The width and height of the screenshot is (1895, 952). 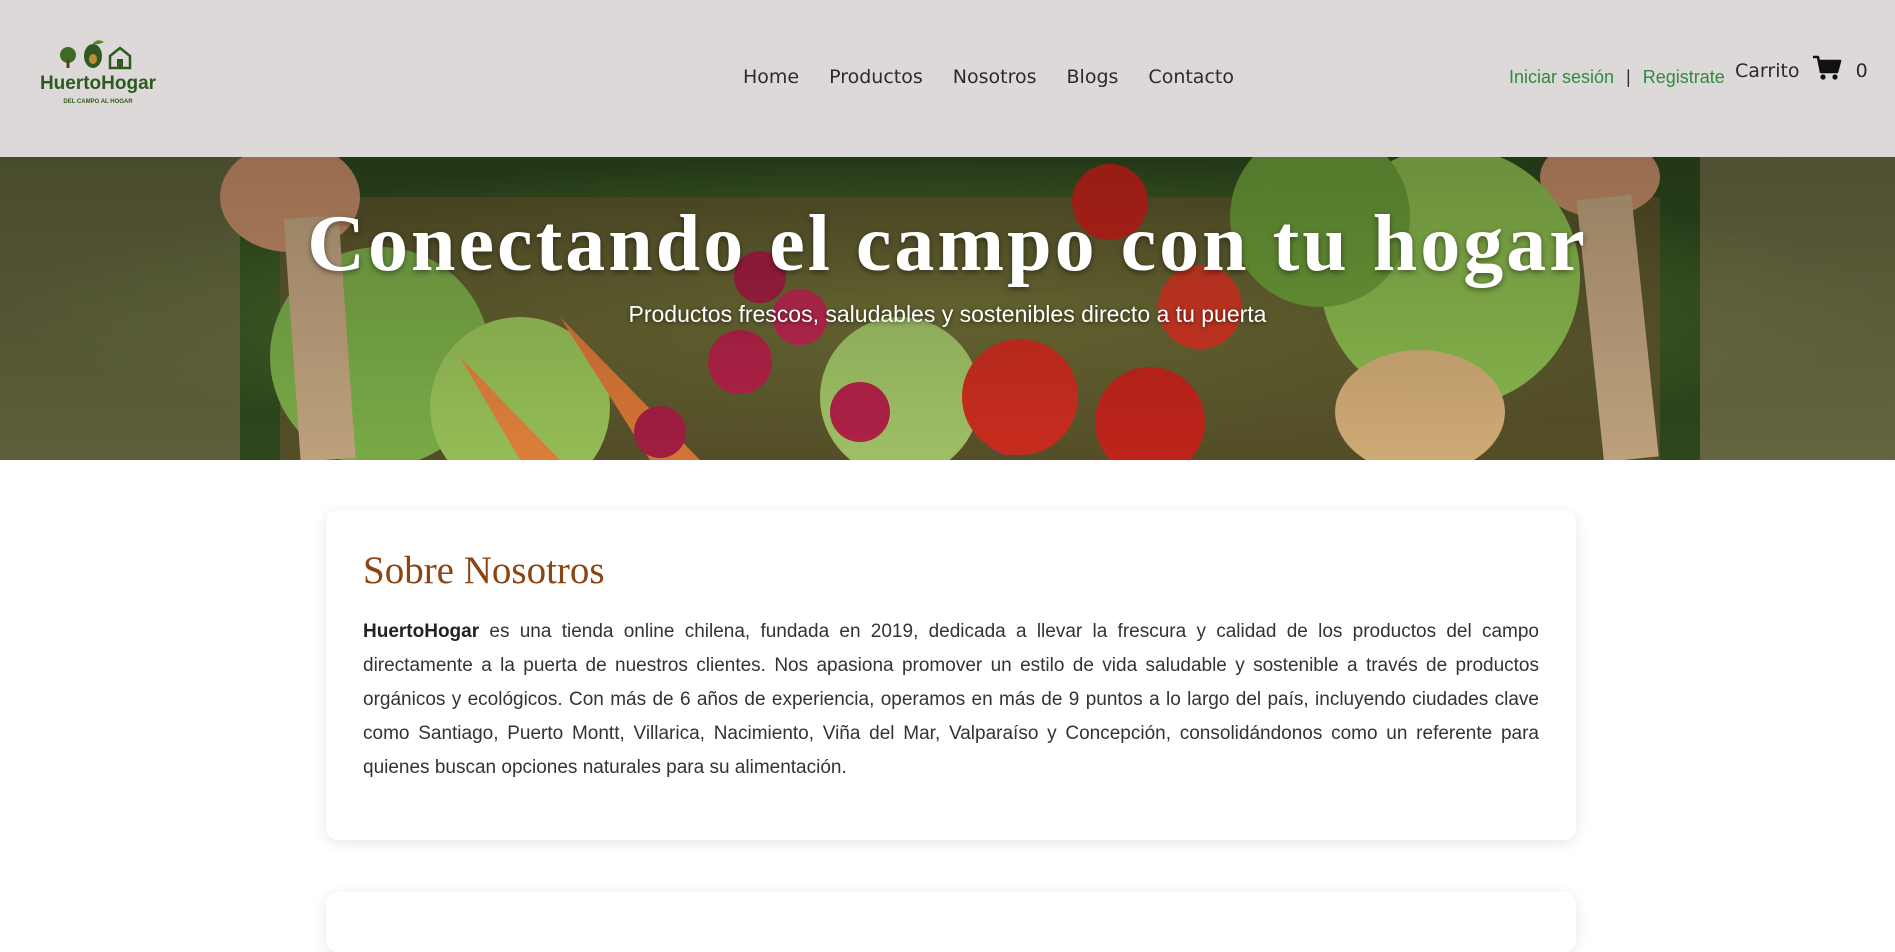 What do you see at coordinates (995, 77) in the screenshot?
I see `nav-nosotros: Nosotros` at bounding box center [995, 77].